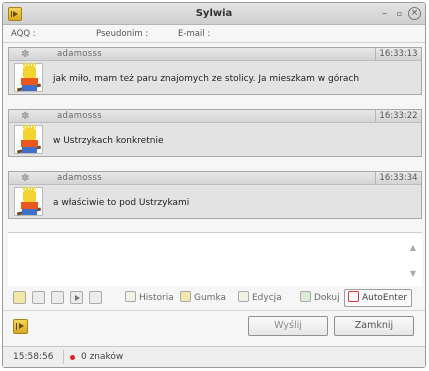 Image resolution: width=429 pixels, height=371 pixels. I want to click on page-icon, so click(95, 297).